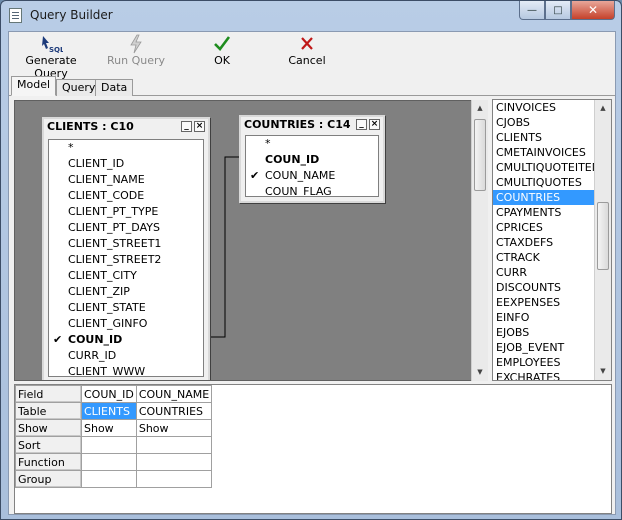  What do you see at coordinates (543, 197) in the screenshot?
I see `table-list-item: COUNTRIES` at bounding box center [543, 197].